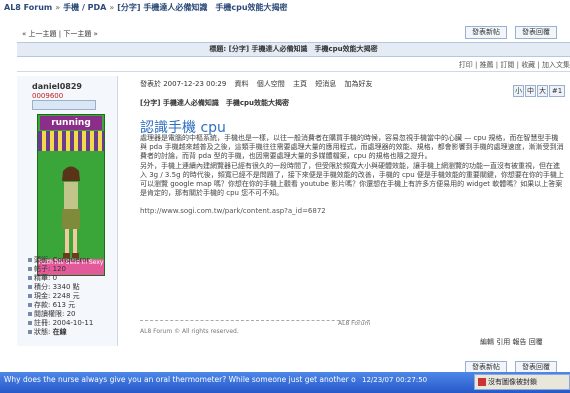  I want to click on thread-title-bar: 標題: [分字] 手機達人必備知識 手機cpu效能大揭密, so click(293, 49).